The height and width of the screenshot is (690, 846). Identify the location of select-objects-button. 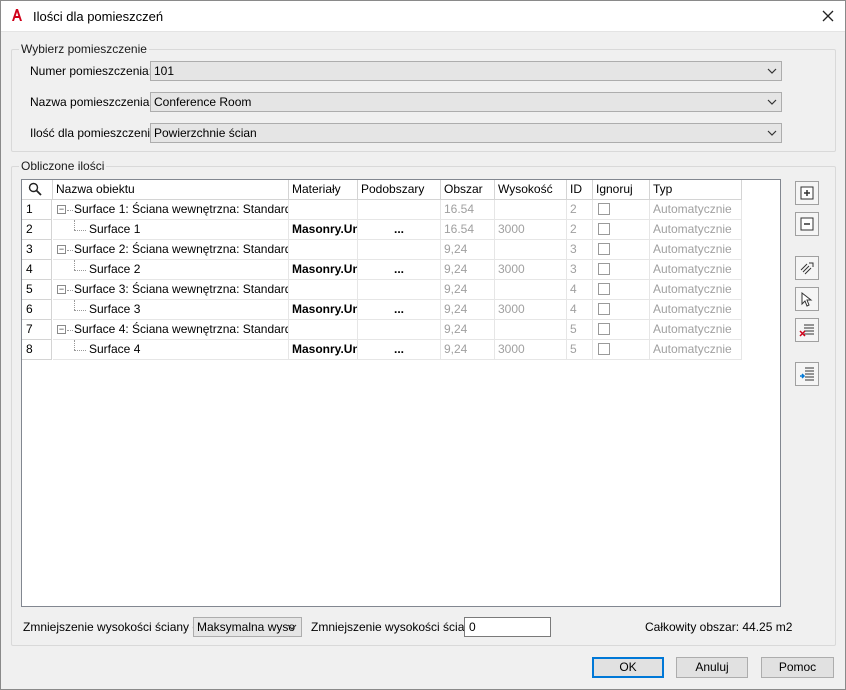
(807, 268).